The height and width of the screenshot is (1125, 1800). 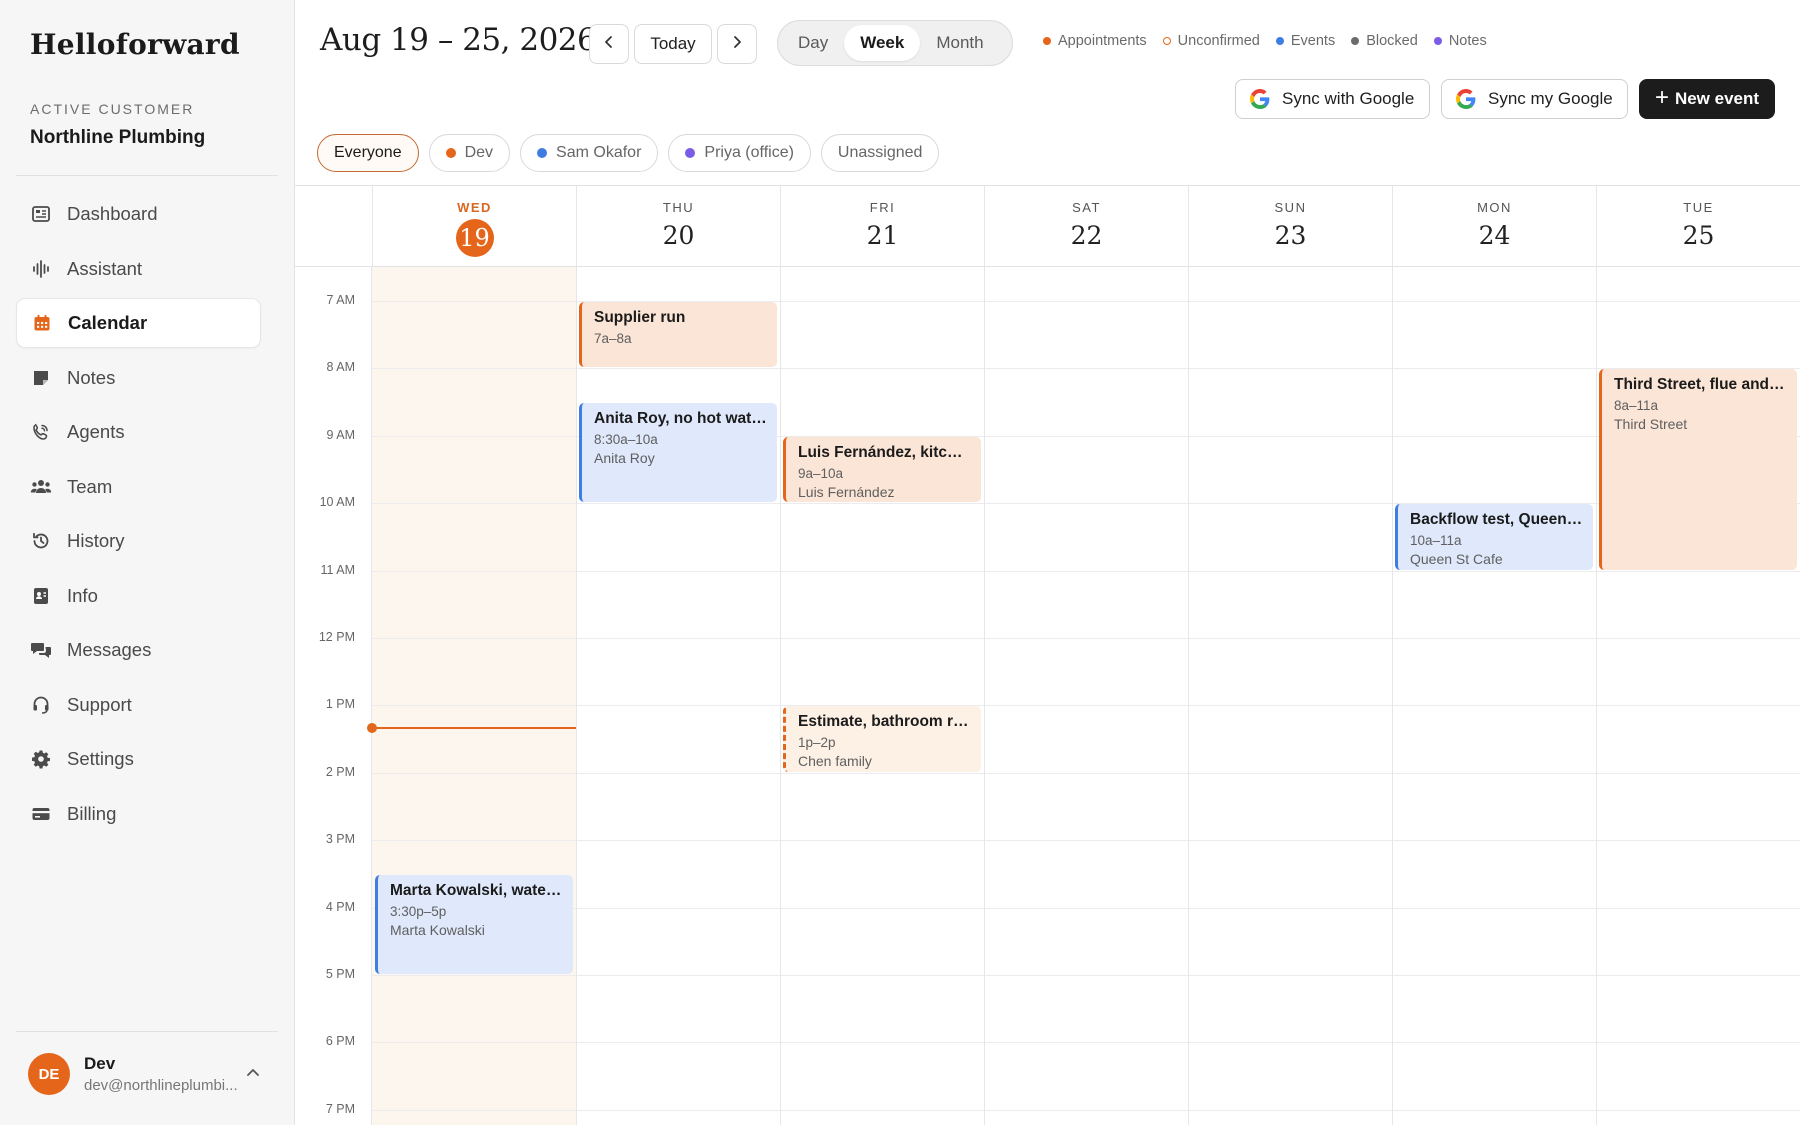 What do you see at coordinates (105, 268) in the screenshot?
I see `sidebar-item-label: Assistant` at bounding box center [105, 268].